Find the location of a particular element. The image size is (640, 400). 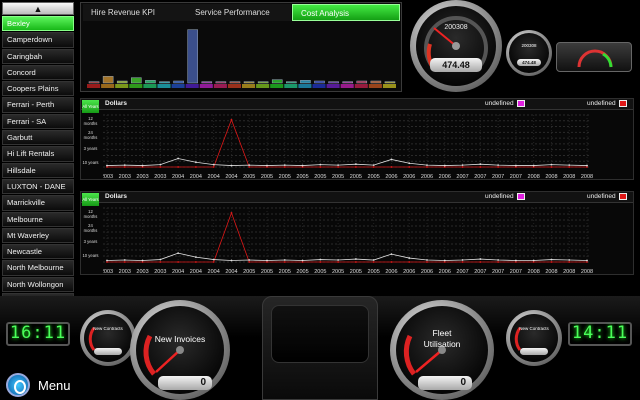

sidebar-item-location: Bexley is located at coordinates (38, 24).